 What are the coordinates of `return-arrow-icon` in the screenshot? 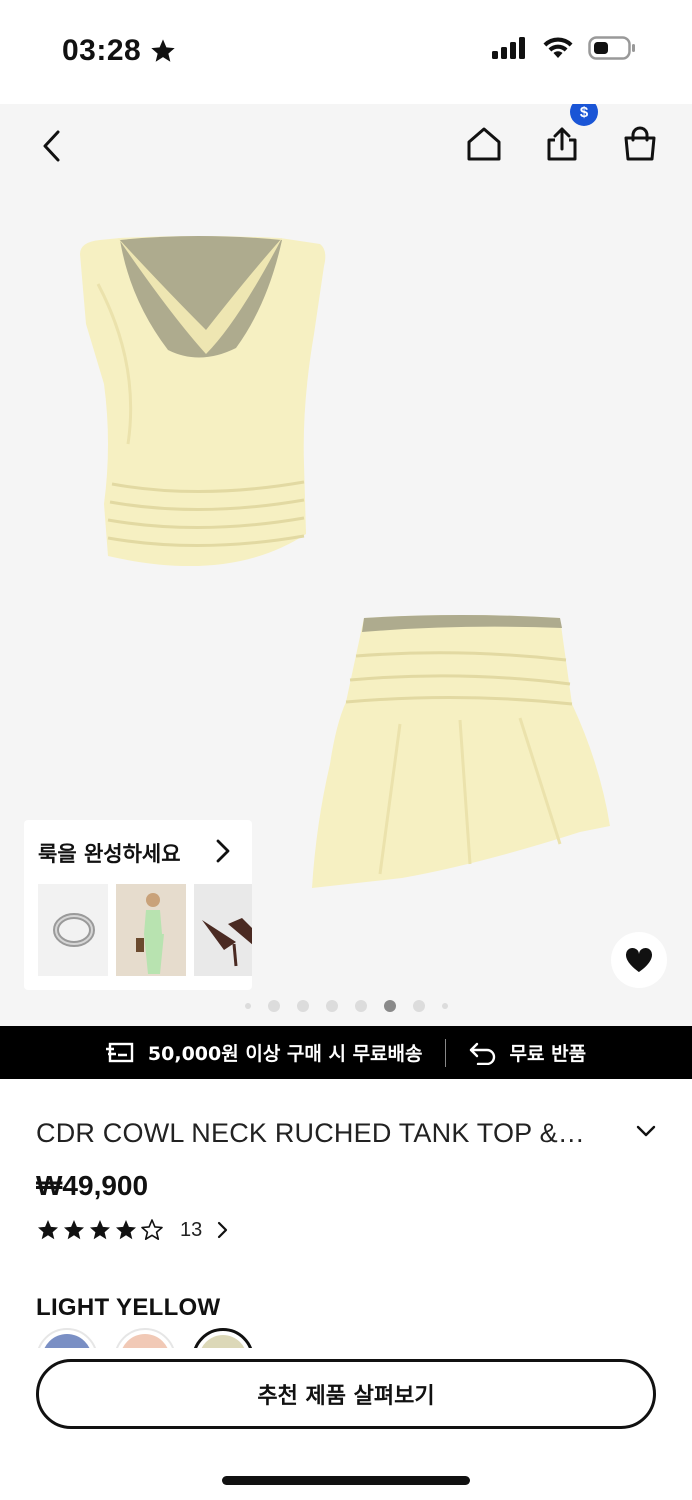 It's located at (482, 1053).